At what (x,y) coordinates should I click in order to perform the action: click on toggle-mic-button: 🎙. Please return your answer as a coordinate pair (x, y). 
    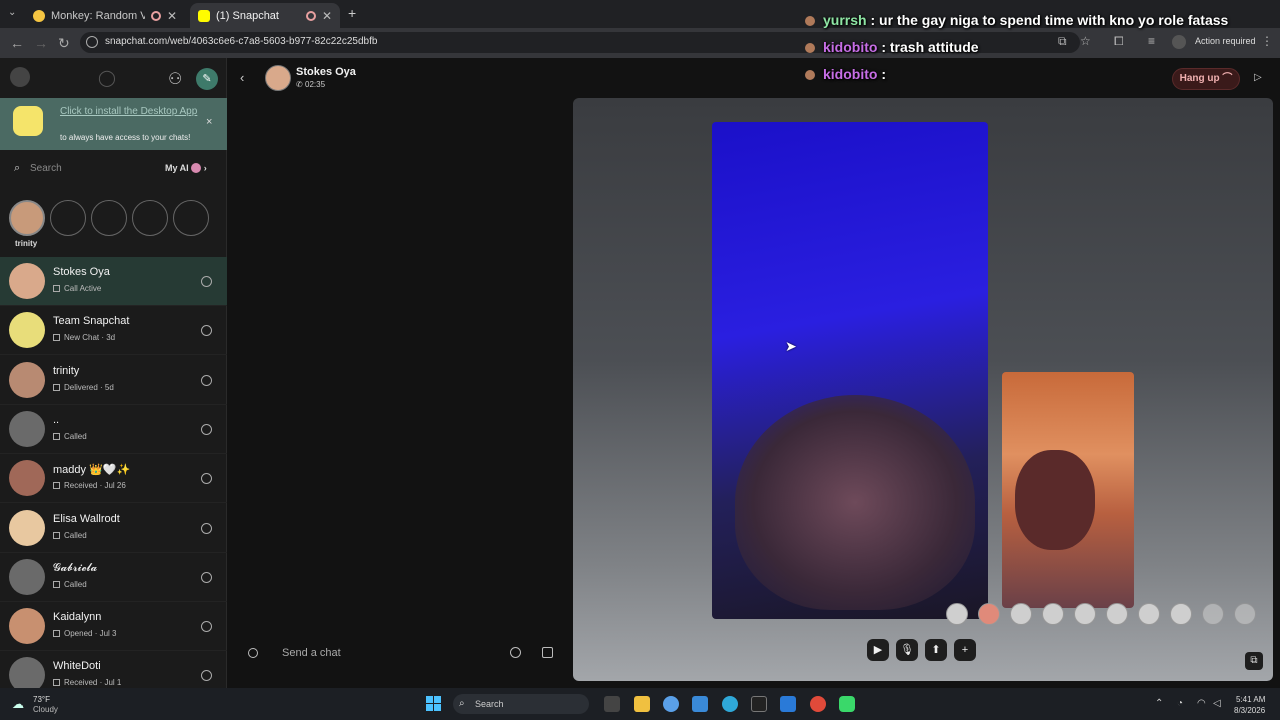
    Looking at the image, I should click on (907, 650).